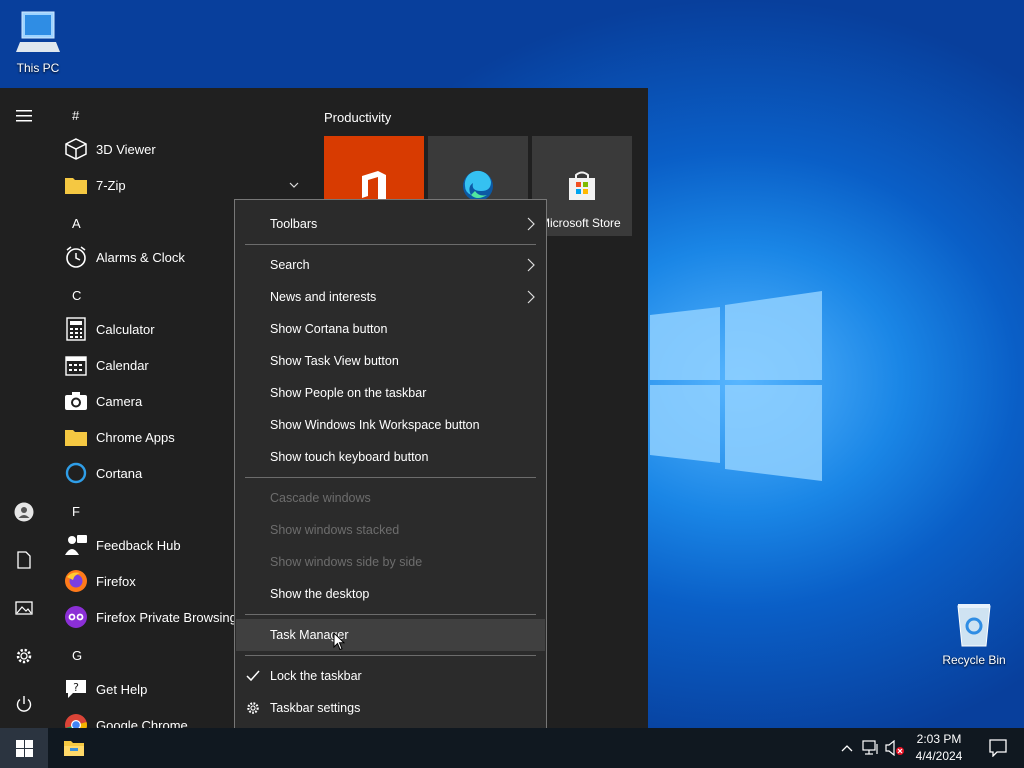 The width and height of the screenshot is (1024, 768). What do you see at coordinates (76, 545) in the screenshot?
I see `feedback-hub-icon` at bounding box center [76, 545].